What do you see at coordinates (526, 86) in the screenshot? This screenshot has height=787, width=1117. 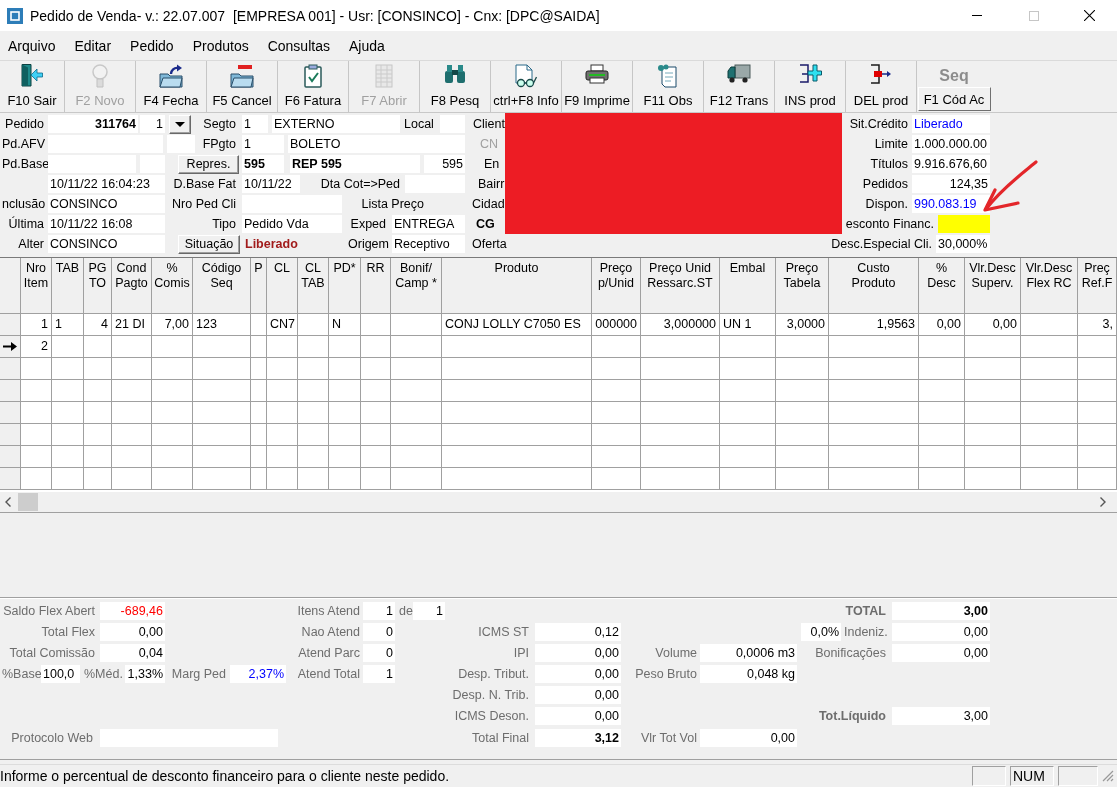 I see `toolbar-button: ctrl+F8 Info` at bounding box center [526, 86].